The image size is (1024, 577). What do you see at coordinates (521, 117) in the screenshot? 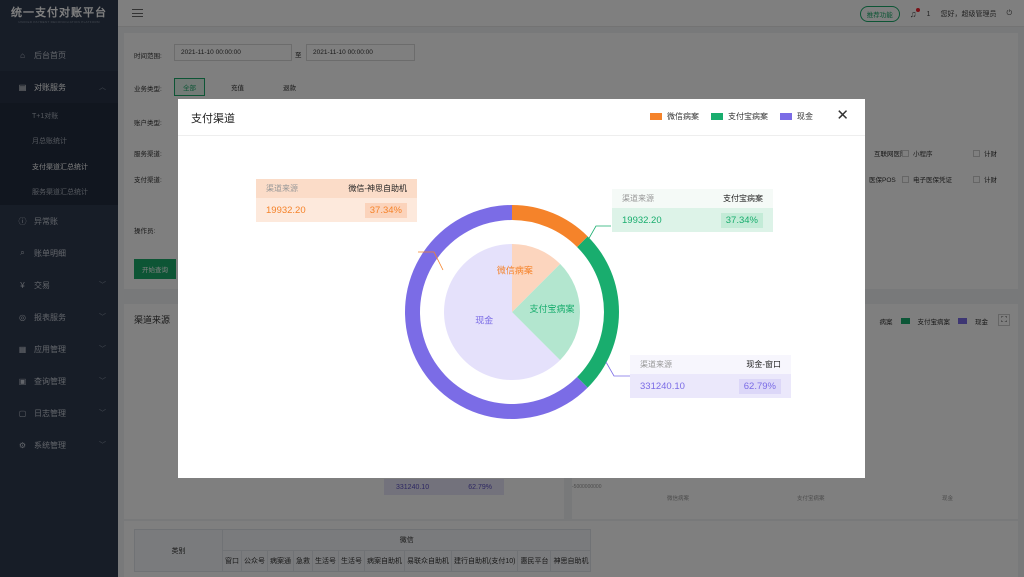
I see `modal-header: 支付渠道 微信病案 支付宝病案 现金 ✕` at bounding box center [521, 117].